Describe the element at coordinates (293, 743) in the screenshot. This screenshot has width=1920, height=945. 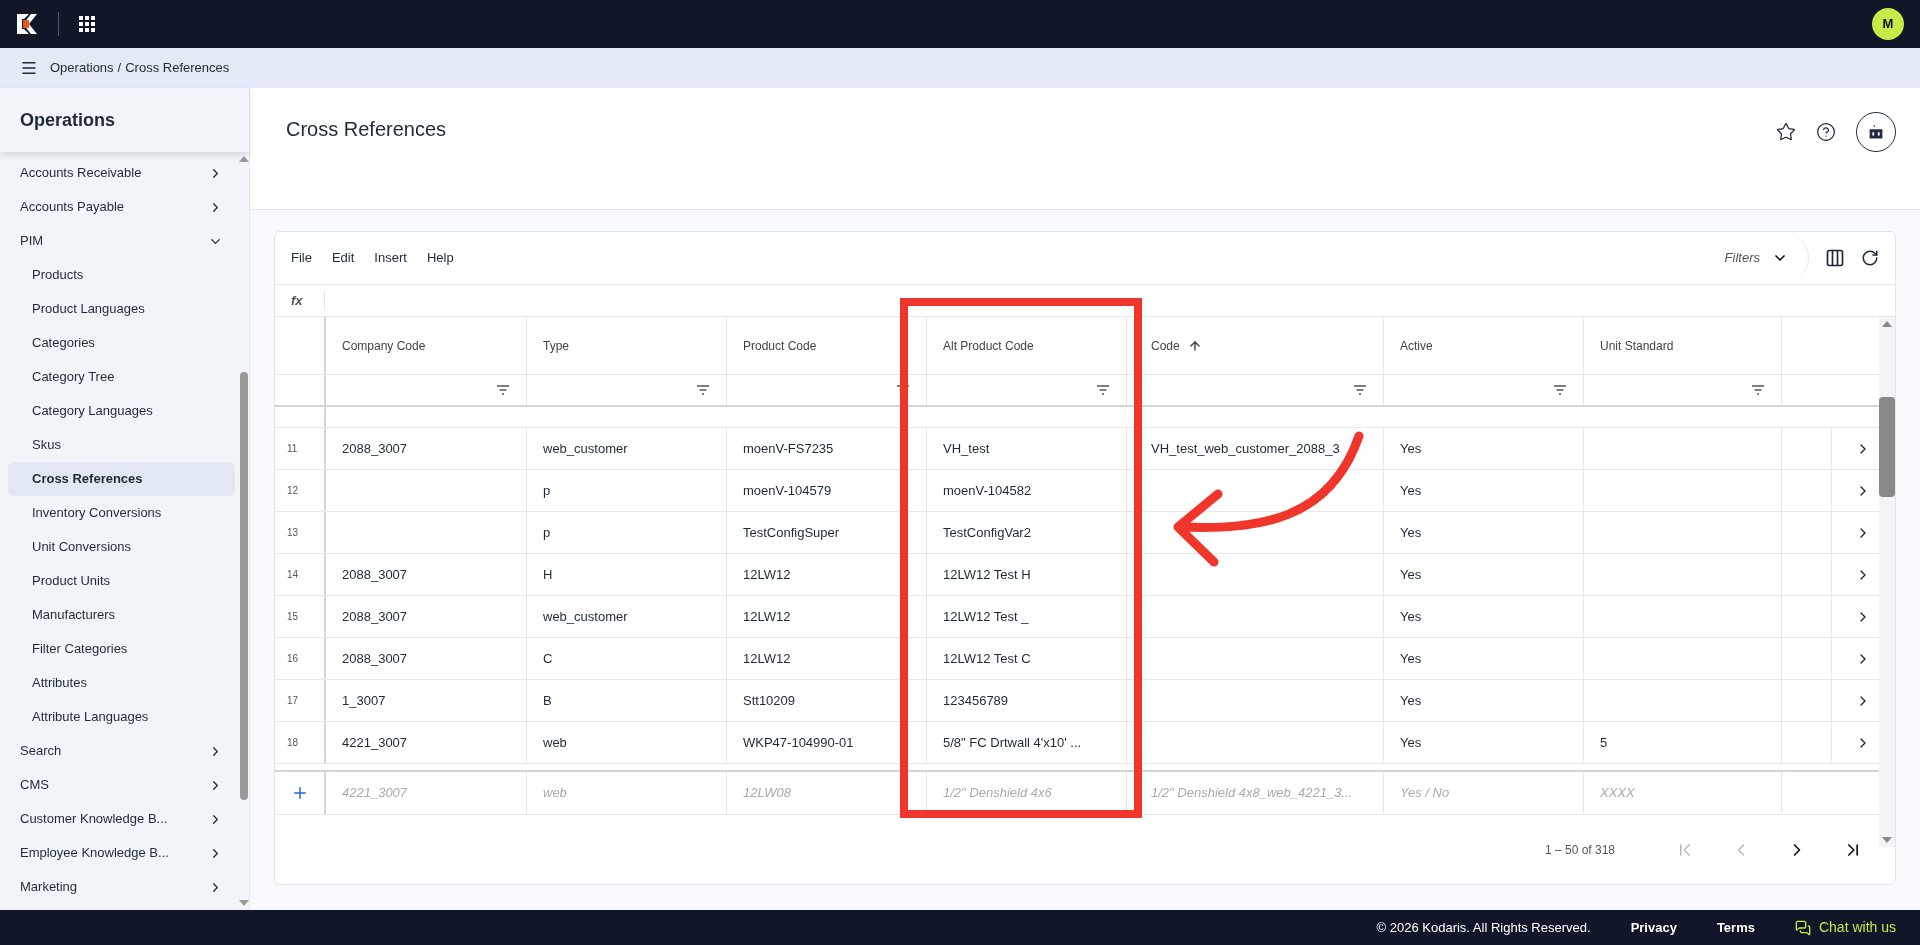
I see `row-number: 18` at that location.